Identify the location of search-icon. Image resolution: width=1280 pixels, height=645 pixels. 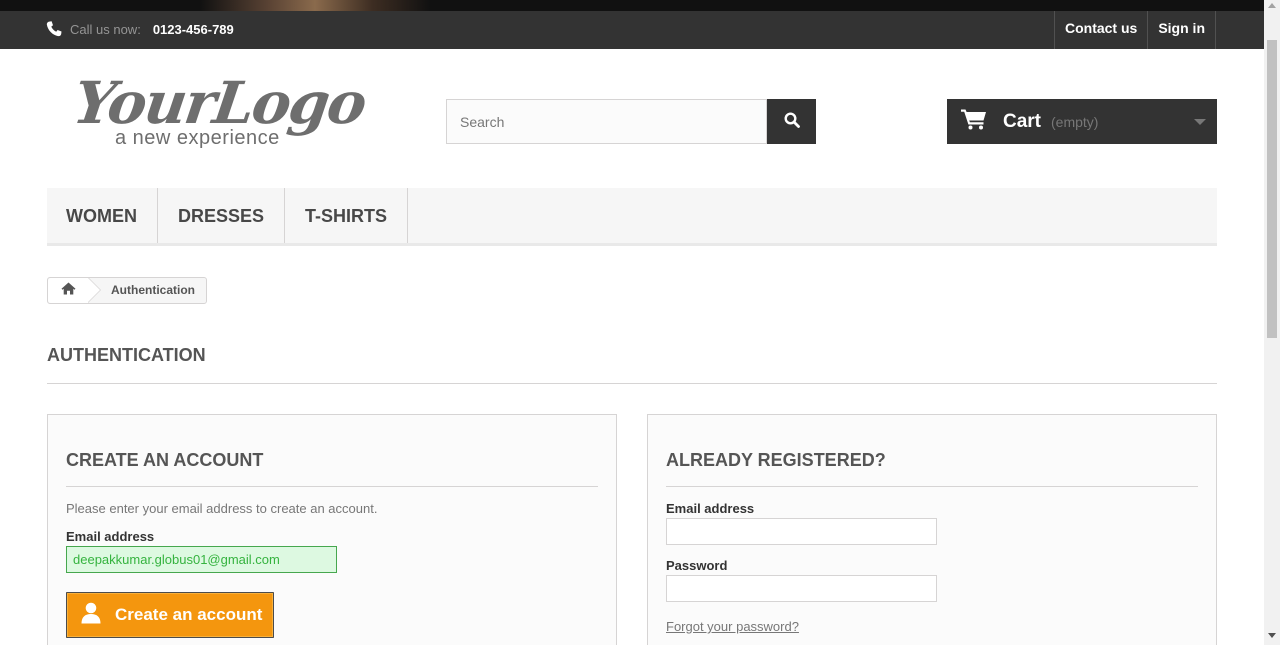
(791, 121).